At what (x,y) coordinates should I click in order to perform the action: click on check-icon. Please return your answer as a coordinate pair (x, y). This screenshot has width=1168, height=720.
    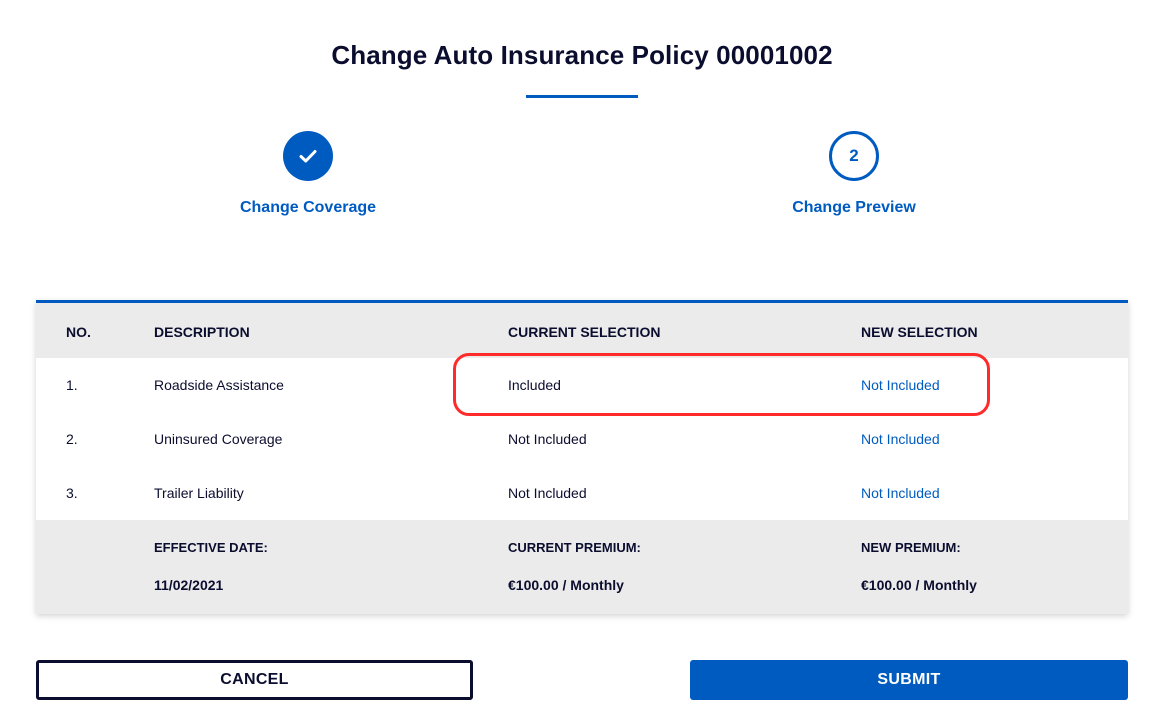
    Looking at the image, I should click on (308, 156).